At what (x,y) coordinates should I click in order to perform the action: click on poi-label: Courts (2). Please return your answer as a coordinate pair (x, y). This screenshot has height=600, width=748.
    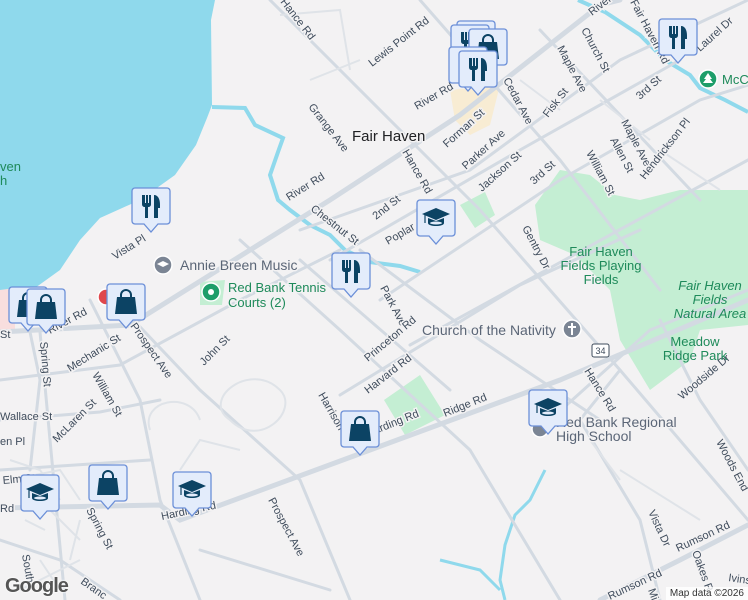
    Looking at the image, I should click on (257, 302).